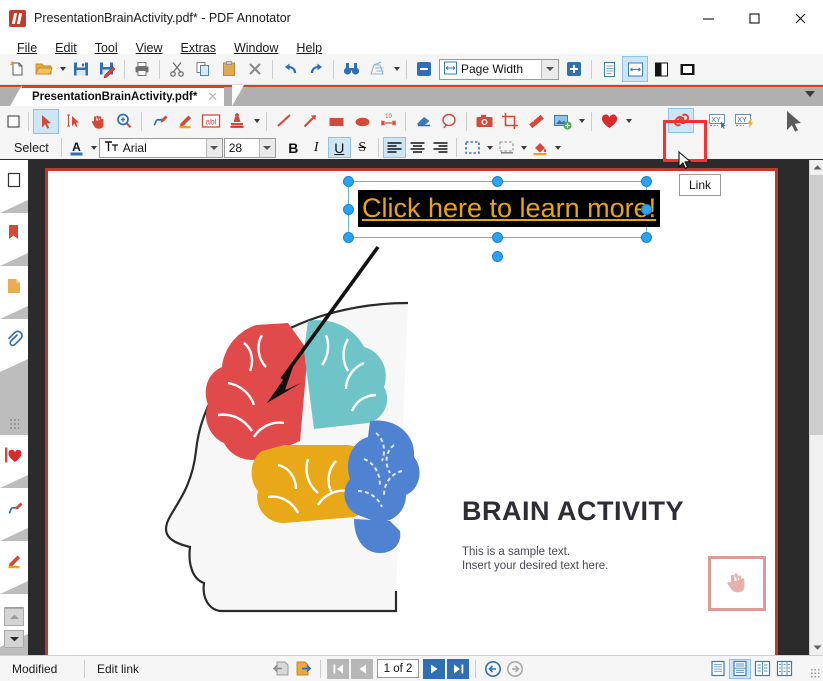 The height and width of the screenshot is (681, 823). I want to click on resize-handle-bottom-center, so click(497, 237).